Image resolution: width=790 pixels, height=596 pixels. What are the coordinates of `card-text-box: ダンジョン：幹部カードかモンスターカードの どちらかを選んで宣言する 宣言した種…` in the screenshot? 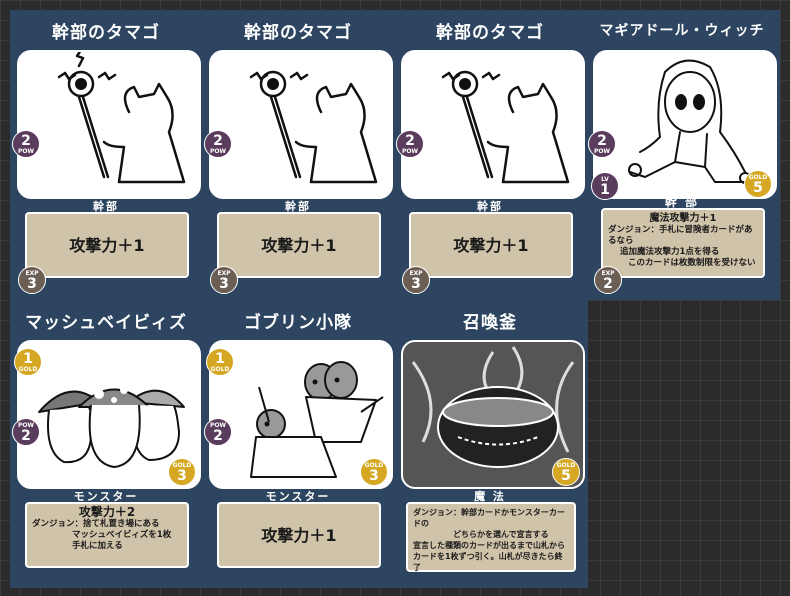 It's located at (491, 537).